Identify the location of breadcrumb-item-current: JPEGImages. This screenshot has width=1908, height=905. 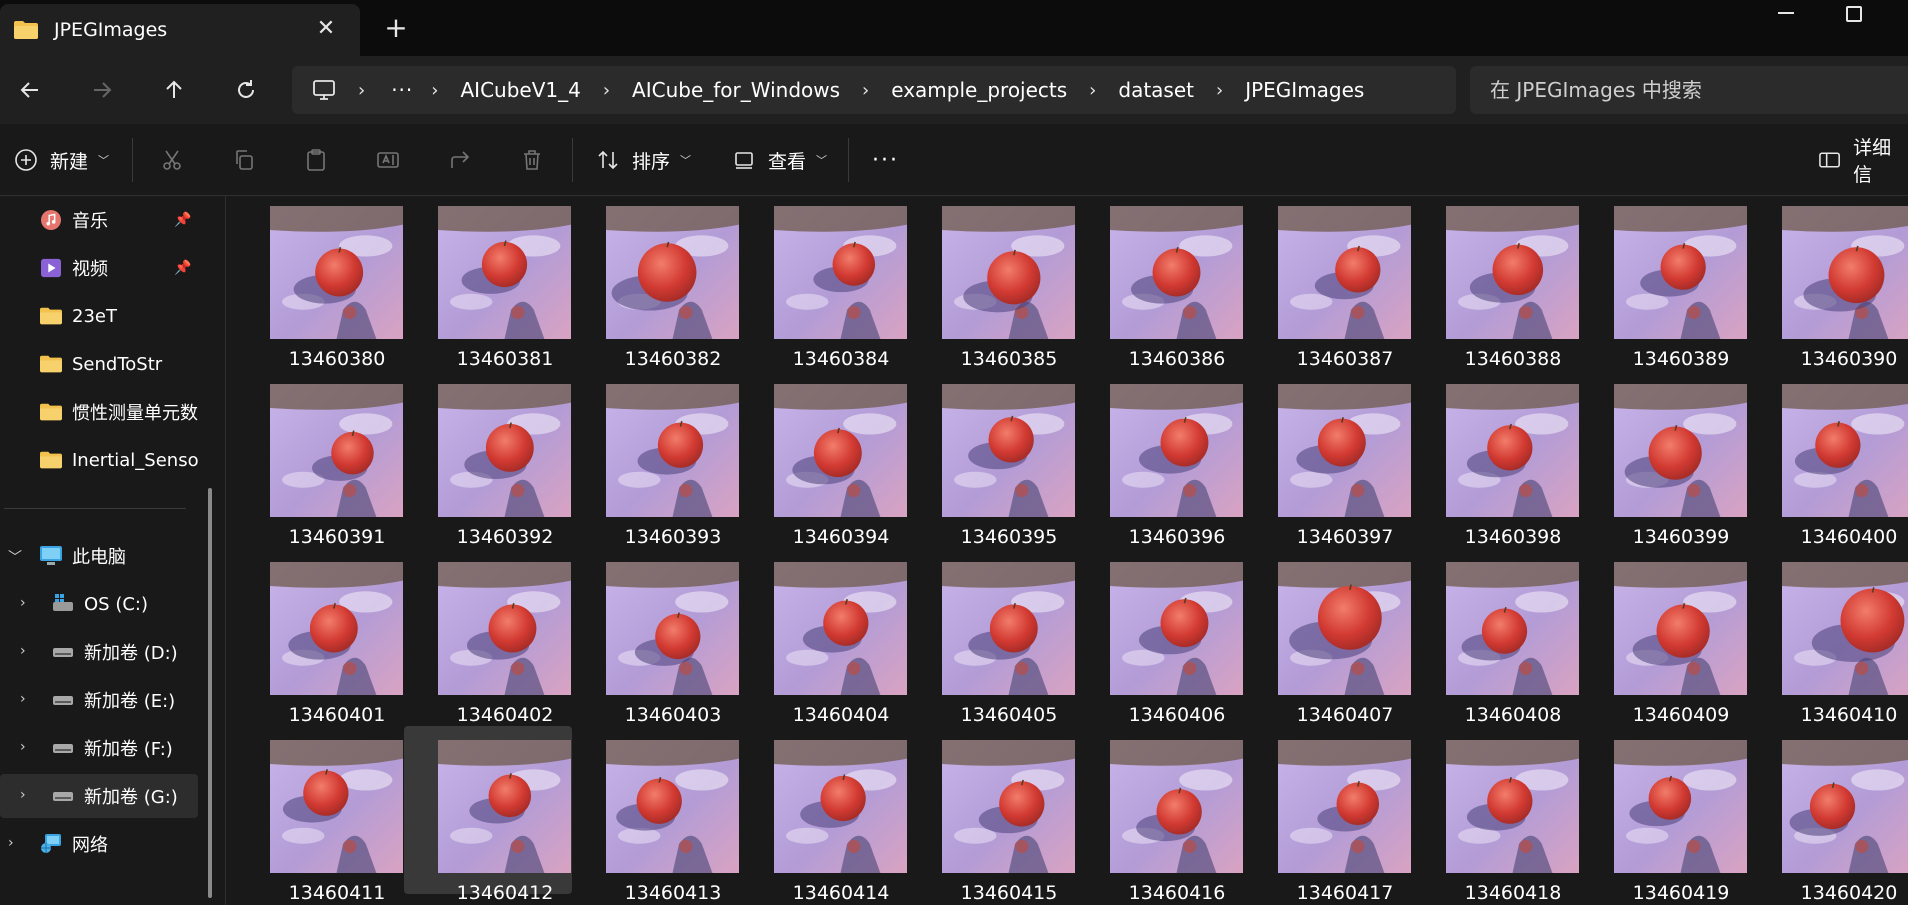
(1304, 90).